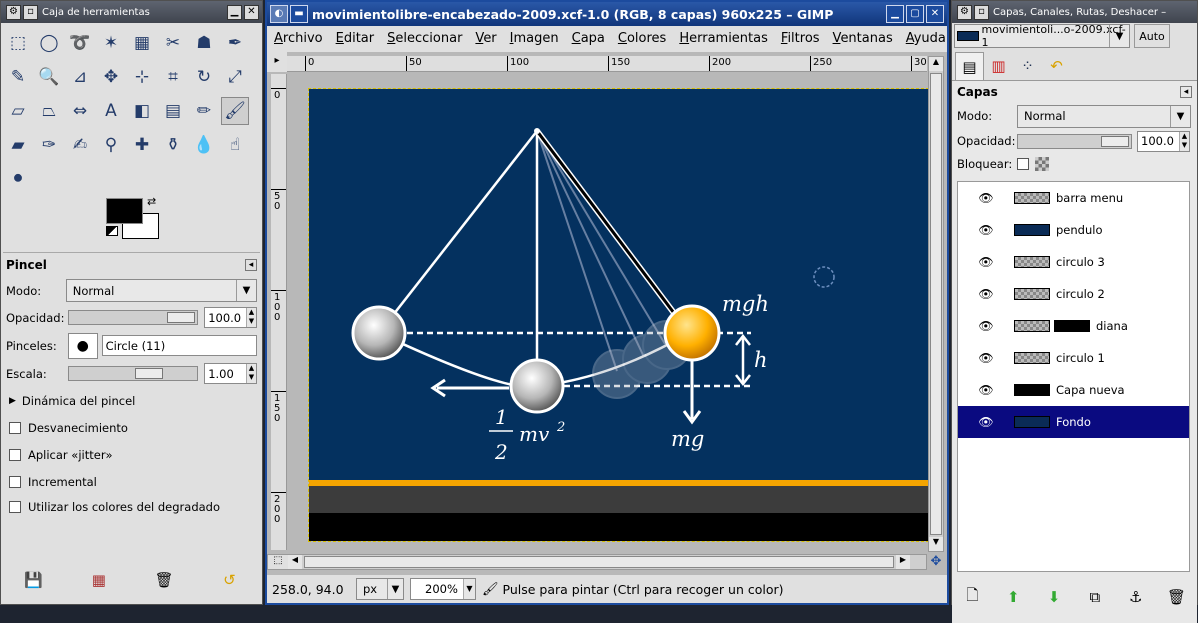 Image resolution: width=1198 pixels, height=623 pixels. What do you see at coordinates (279, 312) in the screenshot?
I see `vertical-ruler: 0 50 100 150 200` at bounding box center [279, 312].